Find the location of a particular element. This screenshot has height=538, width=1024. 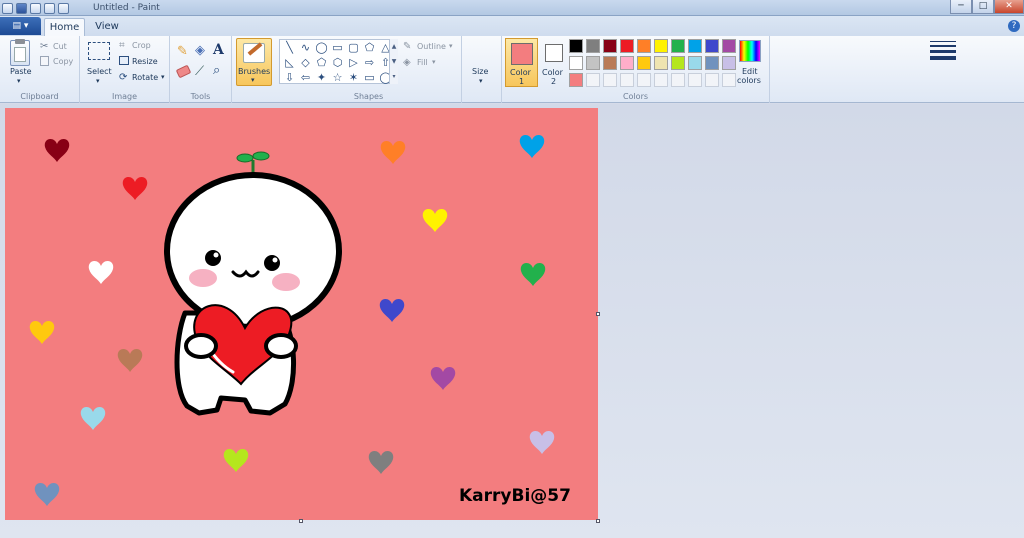

quick-access-toolbar is located at coordinates (35, 8).